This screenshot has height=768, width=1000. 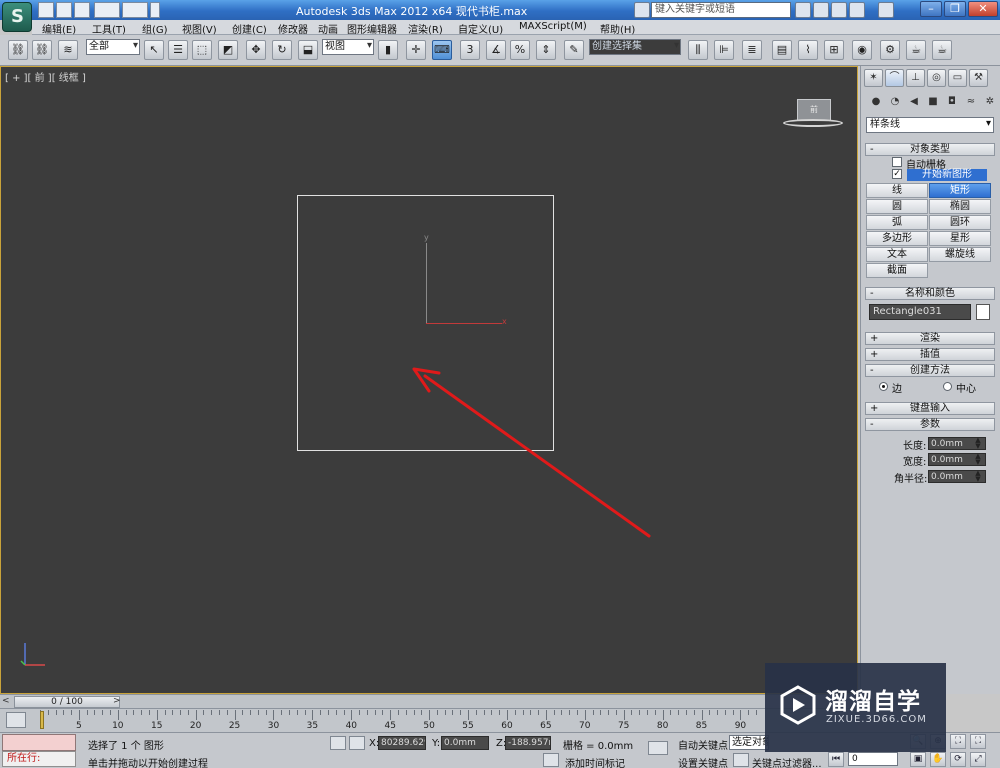 What do you see at coordinates (416, 50) in the screenshot?
I see `select-and-manipulate-icon: ✛` at bounding box center [416, 50].